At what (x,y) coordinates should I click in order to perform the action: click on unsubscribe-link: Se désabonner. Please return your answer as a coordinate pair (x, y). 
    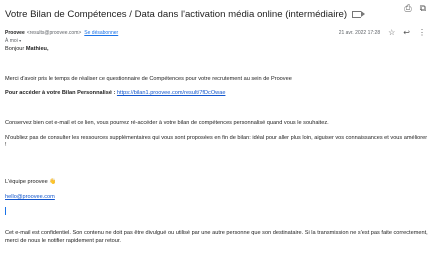
    Looking at the image, I should click on (101, 33).